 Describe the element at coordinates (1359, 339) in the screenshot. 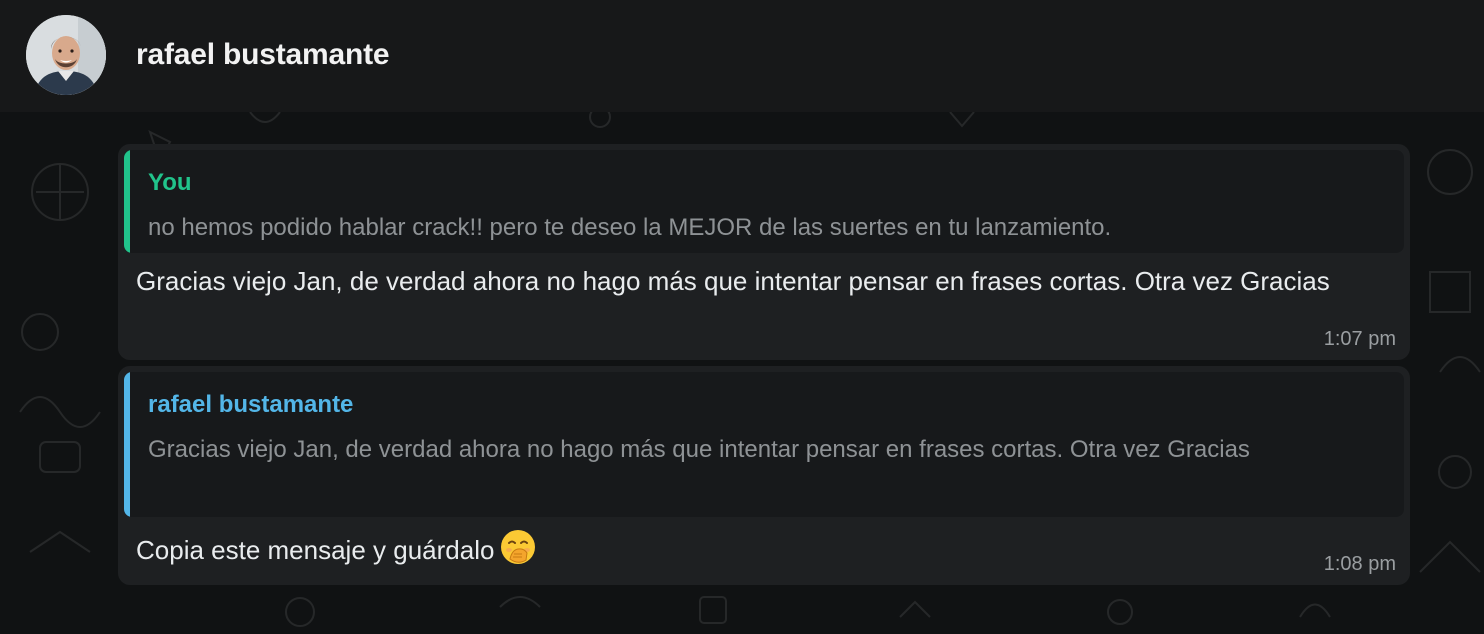

I see `message-time: 1:07 pm` at that location.